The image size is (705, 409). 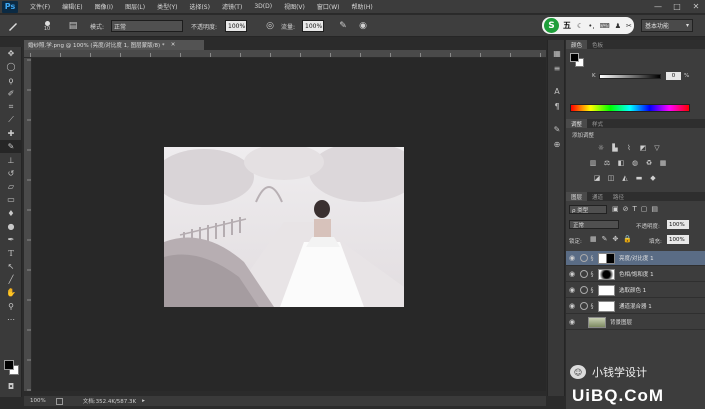 I want to click on dodge-tool-icon: ●, so click(x=11, y=226).